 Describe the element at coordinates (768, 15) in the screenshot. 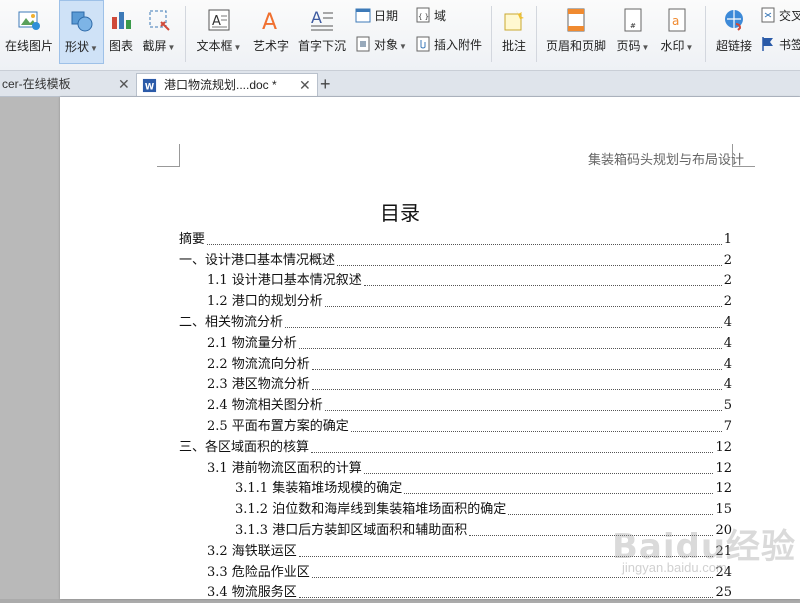

I see `cross-ref-icon` at that location.